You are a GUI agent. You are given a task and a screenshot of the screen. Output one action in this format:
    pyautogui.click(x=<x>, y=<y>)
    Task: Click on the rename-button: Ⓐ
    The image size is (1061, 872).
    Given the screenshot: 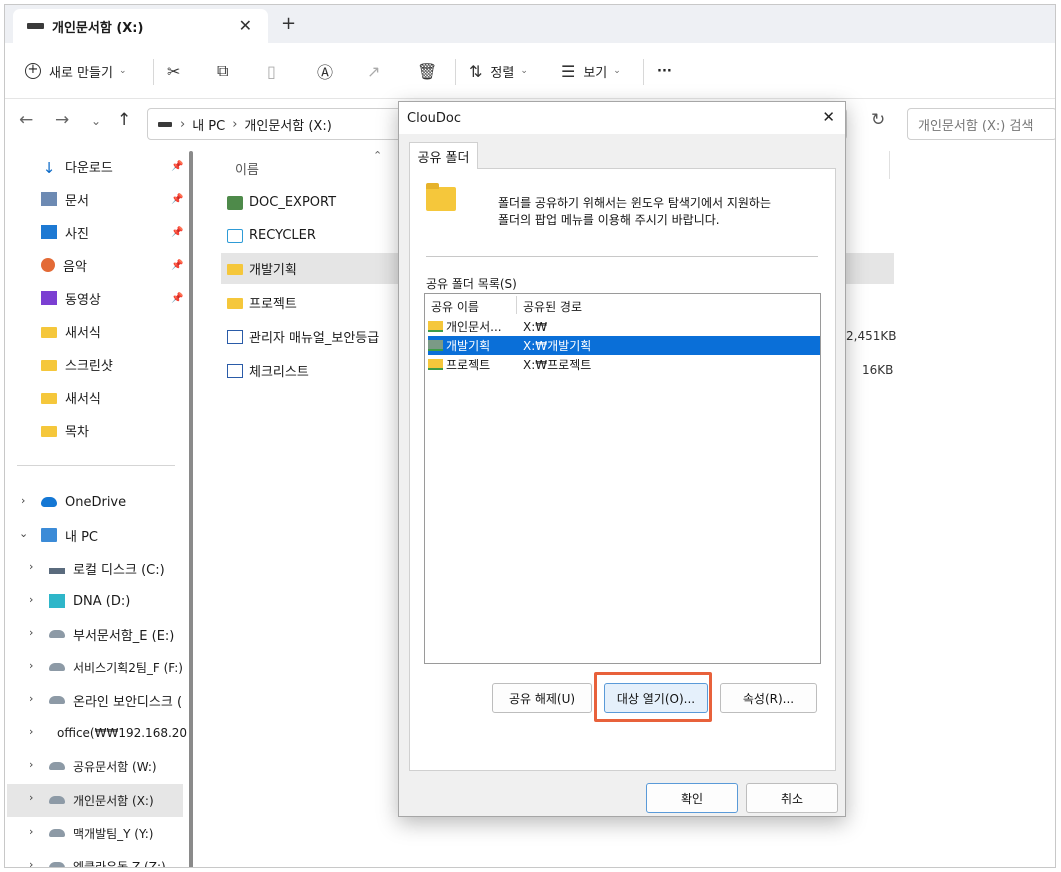 What is the action you would take?
    pyautogui.click(x=329, y=71)
    